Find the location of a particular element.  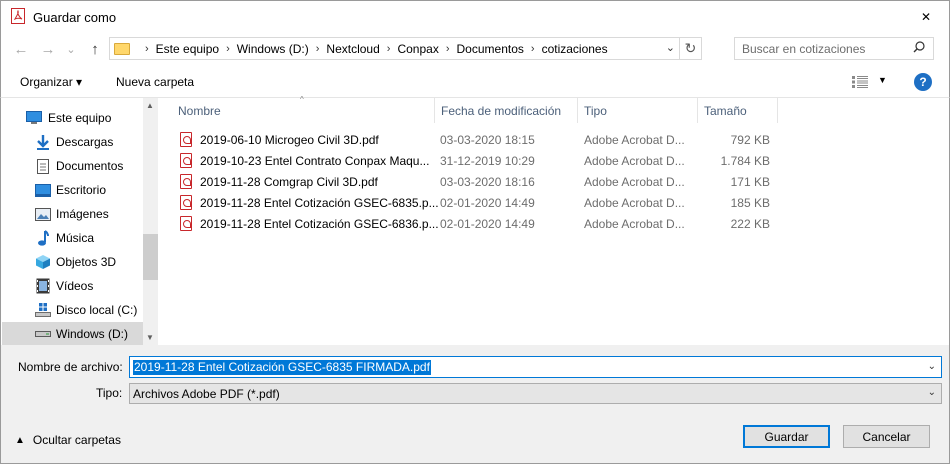

breadcrumb-item: Conpax is located at coordinates (417, 49).